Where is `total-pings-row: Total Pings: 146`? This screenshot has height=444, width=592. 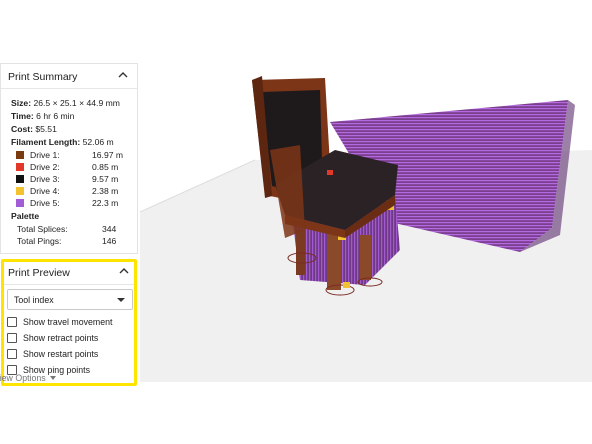 total-pings-row: Total Pings: 146 is located at coordinates (66, 241).